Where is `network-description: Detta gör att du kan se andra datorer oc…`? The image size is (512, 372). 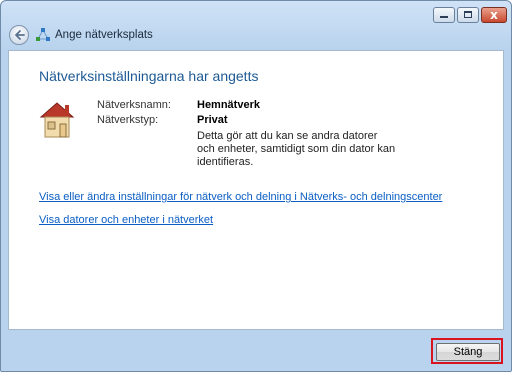
network-description: Detta gör att du kan se andra datorer oc… is located at coordinates (296, 149).